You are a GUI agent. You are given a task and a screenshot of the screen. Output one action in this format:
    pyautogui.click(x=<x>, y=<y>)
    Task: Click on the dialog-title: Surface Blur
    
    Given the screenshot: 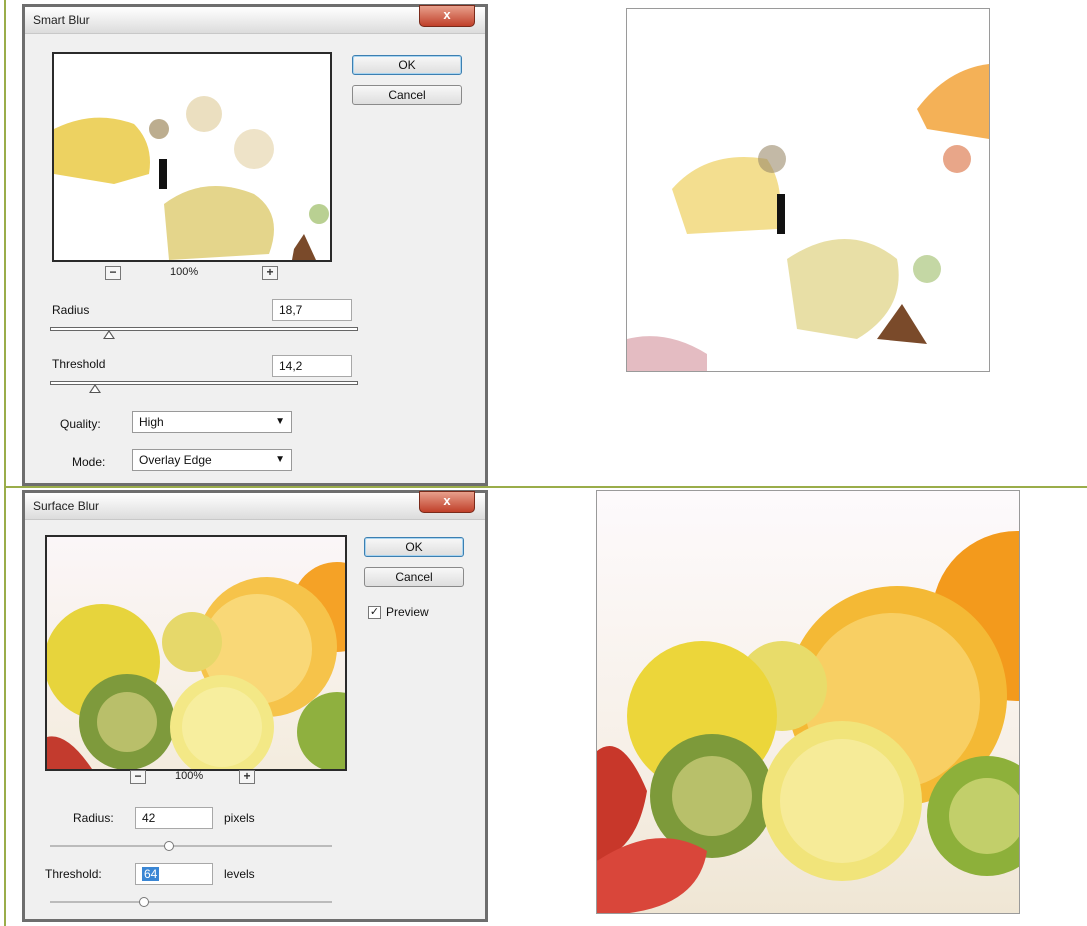 What is the action you would take?
    pyautogui.click(x=66, y=506)
    